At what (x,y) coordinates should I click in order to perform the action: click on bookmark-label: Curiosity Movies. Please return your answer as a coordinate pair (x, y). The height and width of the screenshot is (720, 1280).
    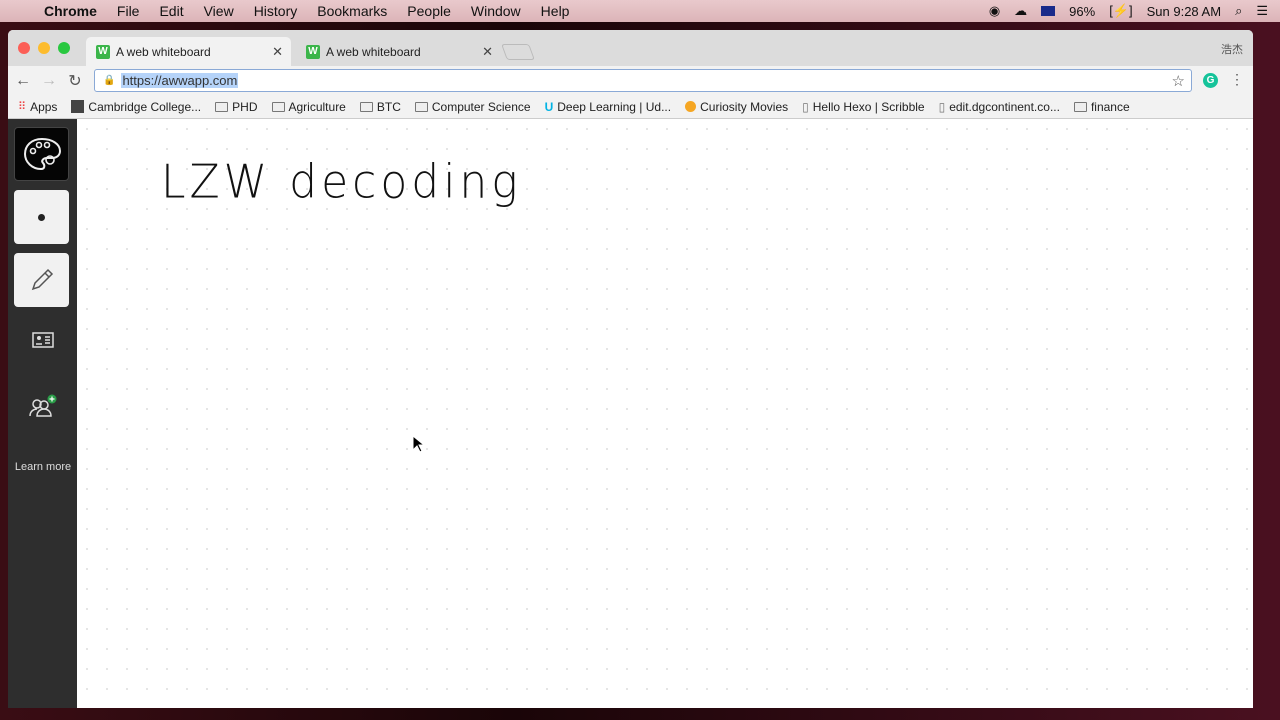
    Looking at the image, I should click on (744, 106).